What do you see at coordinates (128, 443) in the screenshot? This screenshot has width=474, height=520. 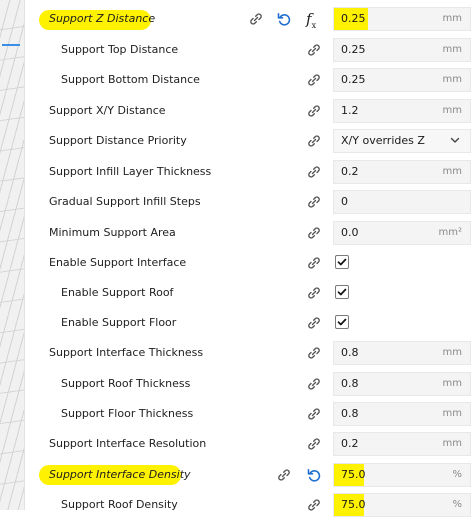 I see `setting-label: Support Interface Resolution` at bounding box center [128, 443].